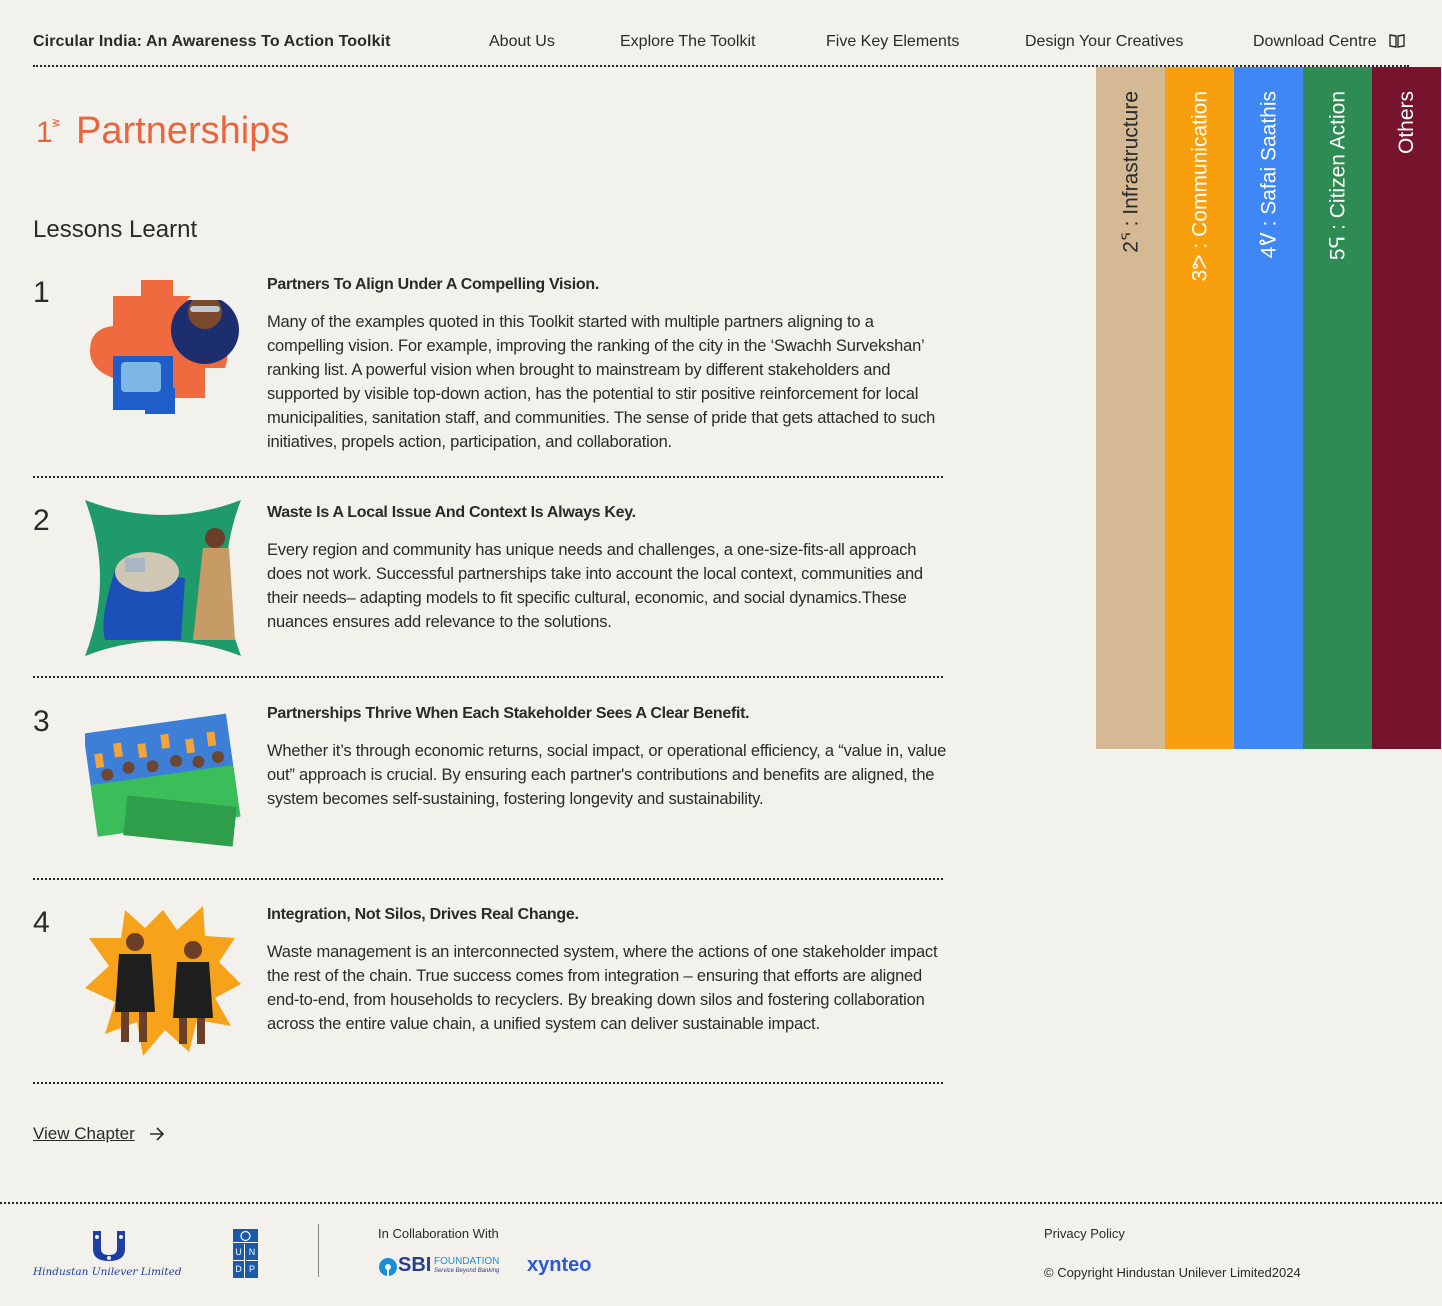 Image resolution: width=1442 pixels, height=1306 pixels. What do you see at coordinates (163, 578) in the screenshot?
I see `lesson-image-waste-collector` at bounding box center [163, 578].